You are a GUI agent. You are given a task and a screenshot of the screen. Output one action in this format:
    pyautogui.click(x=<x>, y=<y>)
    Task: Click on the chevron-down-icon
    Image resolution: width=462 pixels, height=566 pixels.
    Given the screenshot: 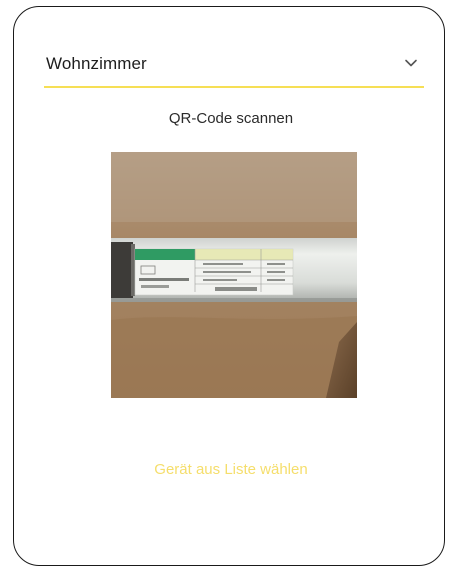 What is the action you would take?
    pyautogui.click(x=411, y=63)
    